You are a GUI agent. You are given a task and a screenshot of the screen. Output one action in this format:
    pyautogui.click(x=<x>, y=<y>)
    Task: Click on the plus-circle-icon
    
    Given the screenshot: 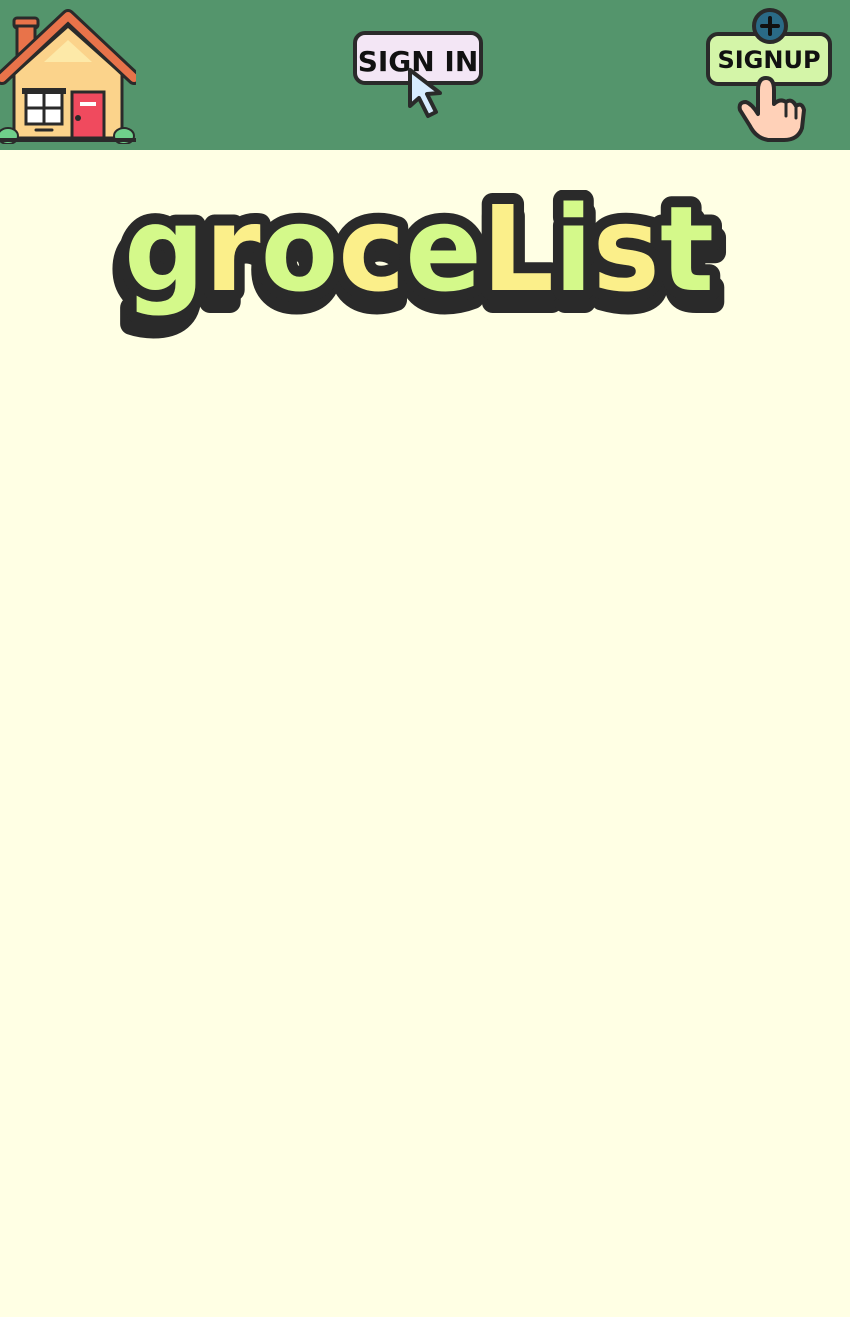 What is the action you would take?
    pyautogui.click(x=770, y=26)
    